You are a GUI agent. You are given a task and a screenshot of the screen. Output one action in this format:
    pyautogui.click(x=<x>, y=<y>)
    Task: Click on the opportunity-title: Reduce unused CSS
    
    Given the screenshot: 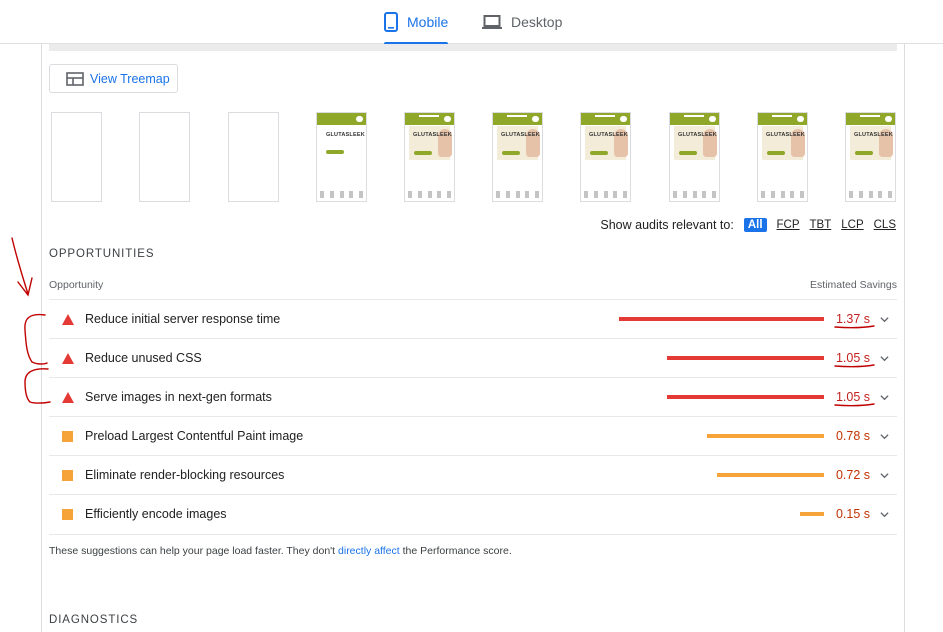 What is the action you would take?
    pyautogui.click(x=143, y=358)
    